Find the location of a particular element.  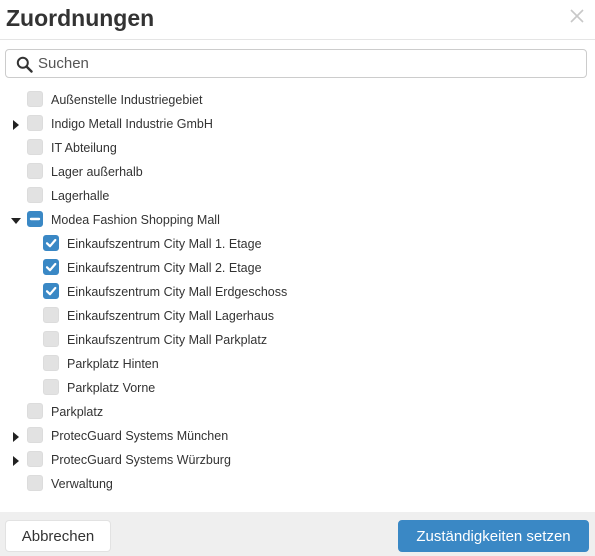

tree-item-label: Lagerhalle is located at coordinates (80, 196).